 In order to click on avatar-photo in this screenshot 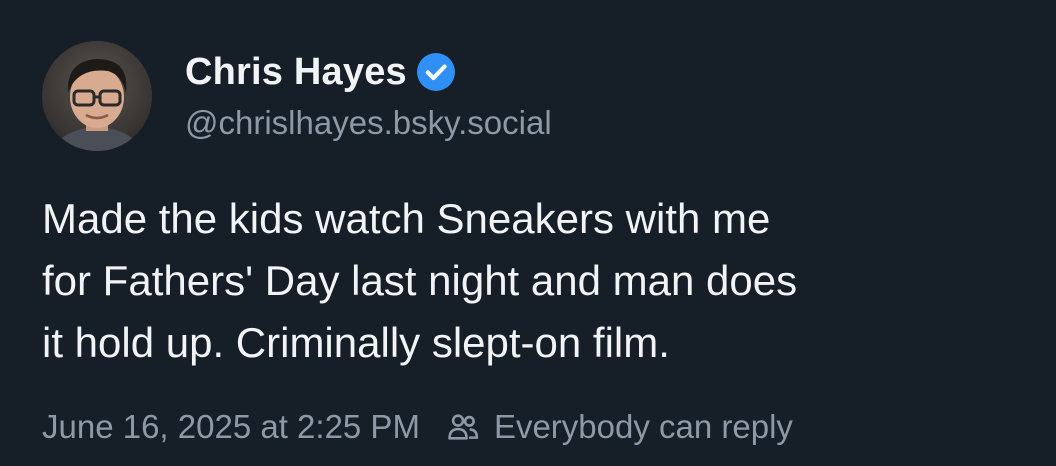, I will do `click(97, 96)`.